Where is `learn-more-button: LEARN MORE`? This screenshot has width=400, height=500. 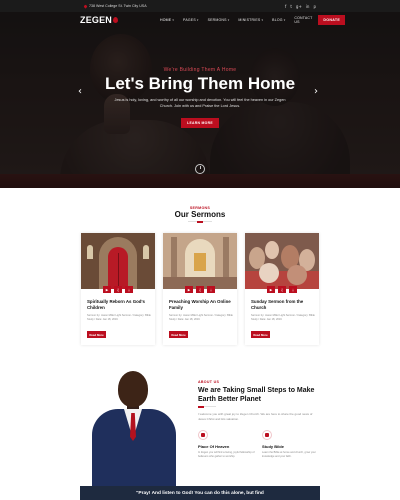 learn-more-button: LEARN MORE is located at coordinates (200, 123).